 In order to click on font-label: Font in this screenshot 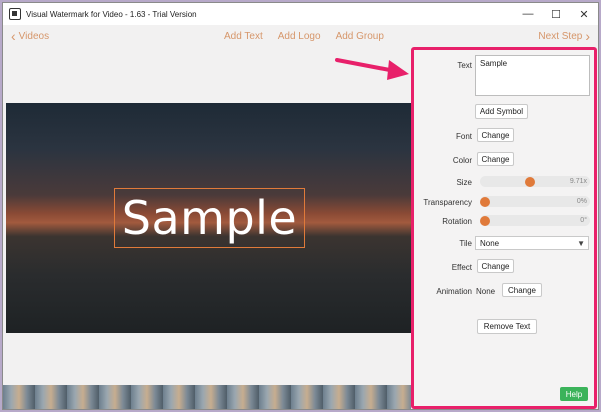, I will do `click(463, 136)`.